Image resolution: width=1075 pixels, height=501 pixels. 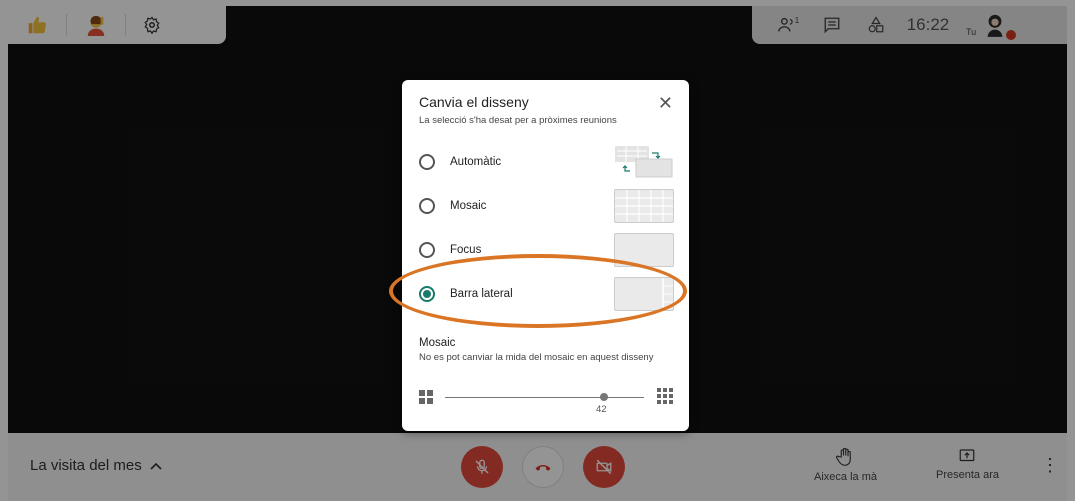 What do you see at coordinates (538, 291) in the screenshot?
I see `highlight-ellipse` at bounding box center [538, 291].